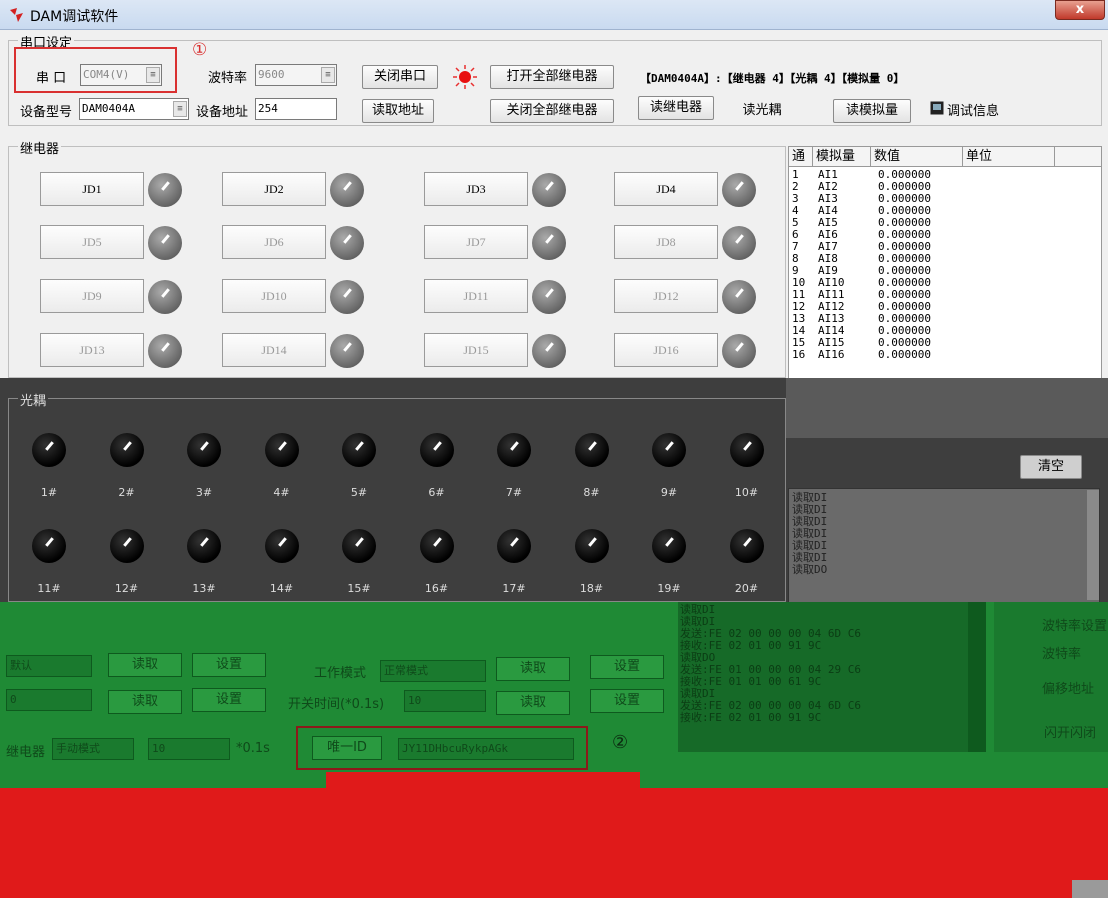  Describe the element at coordinates (514, 492) in the screenshot. I see `opto-label: 7#` at that location.